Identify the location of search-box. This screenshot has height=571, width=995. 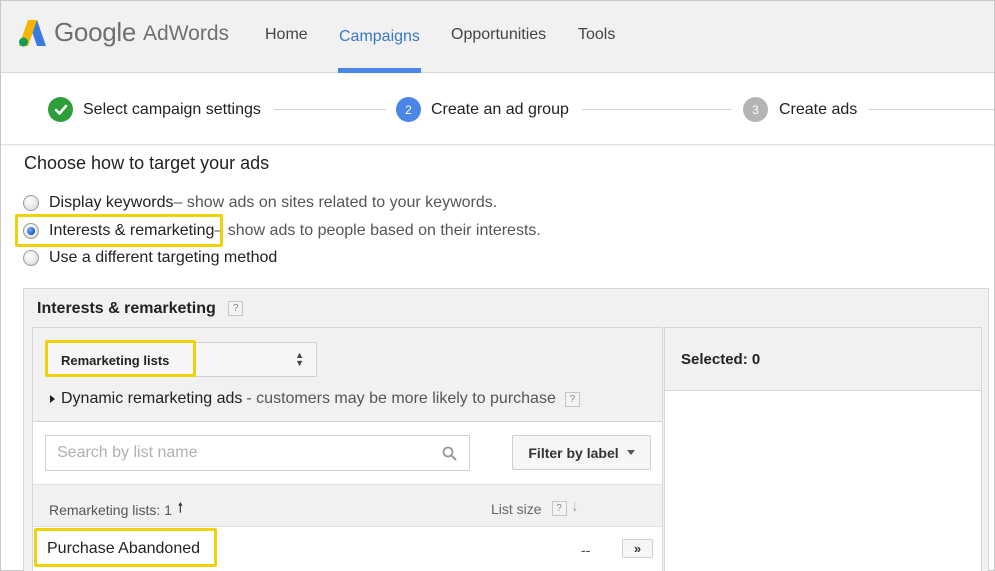
(257, 453).